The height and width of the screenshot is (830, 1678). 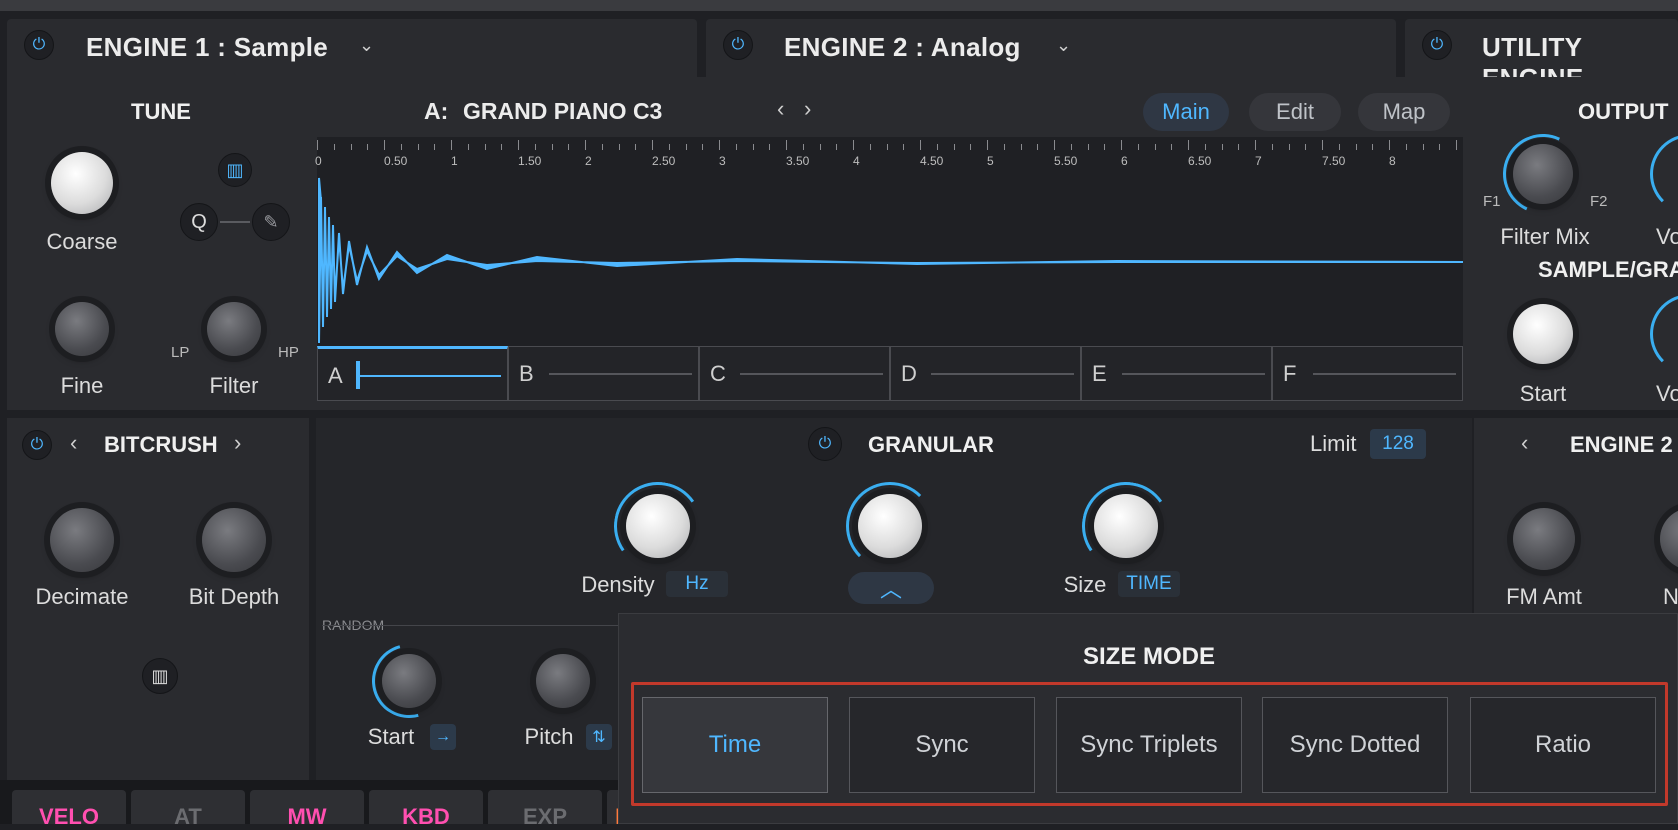 I want to click on size-knob, so click(x=1126, y=526).